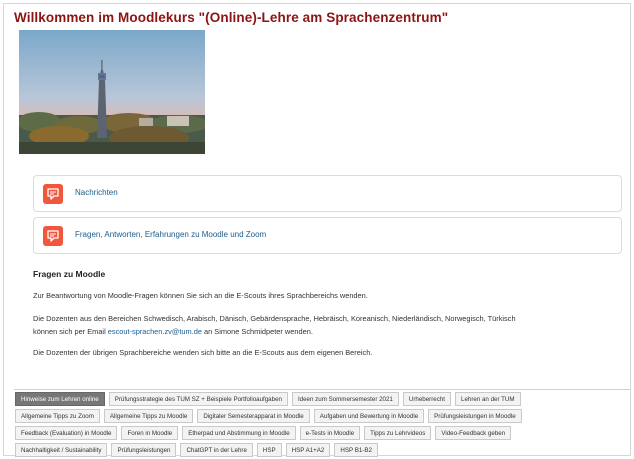 The height and width of the screenshot is (459, 634). I want to click on tab-pruefungsleistungen-moodle: Prüfungsleistungen in Moodle, so click(475, 416).